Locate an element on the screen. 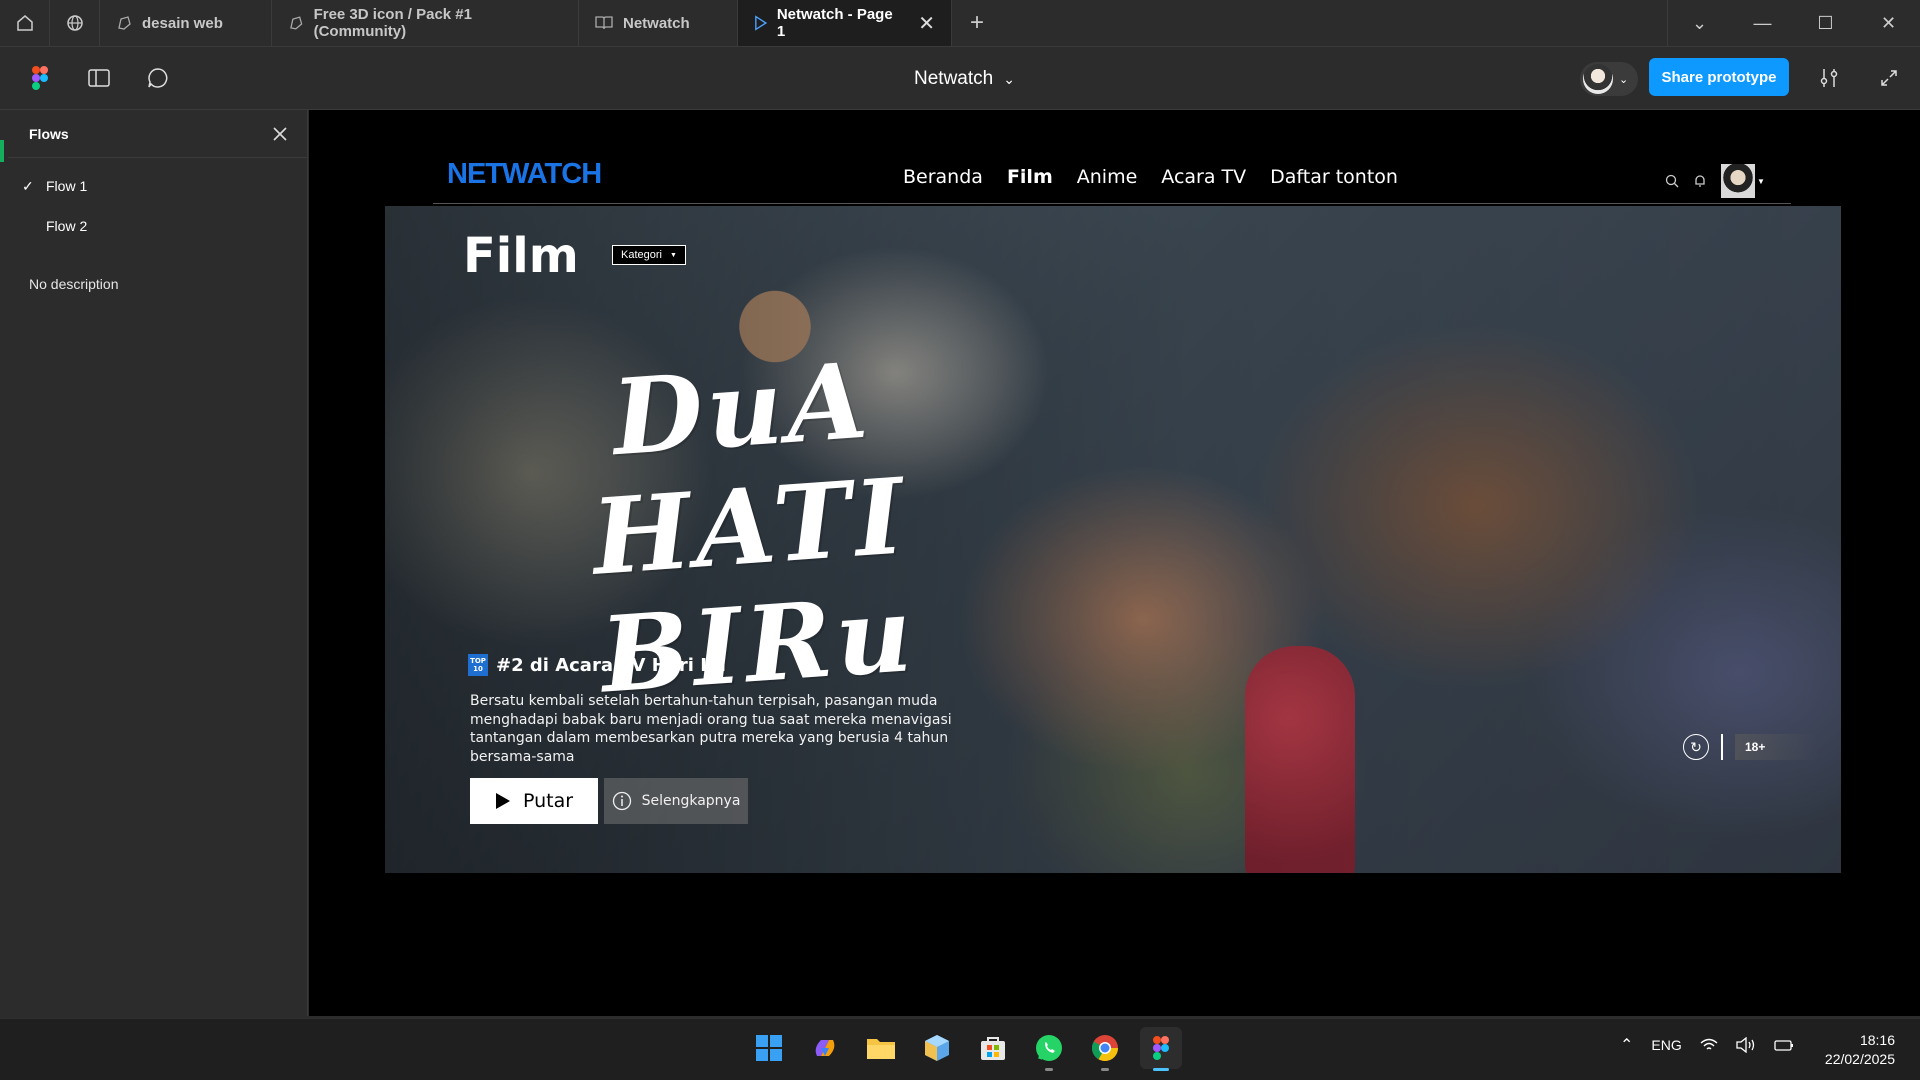 Image resolution: width=1920 pixels, height=1080 pixels. comments-button is located at coordinates (158, 78).